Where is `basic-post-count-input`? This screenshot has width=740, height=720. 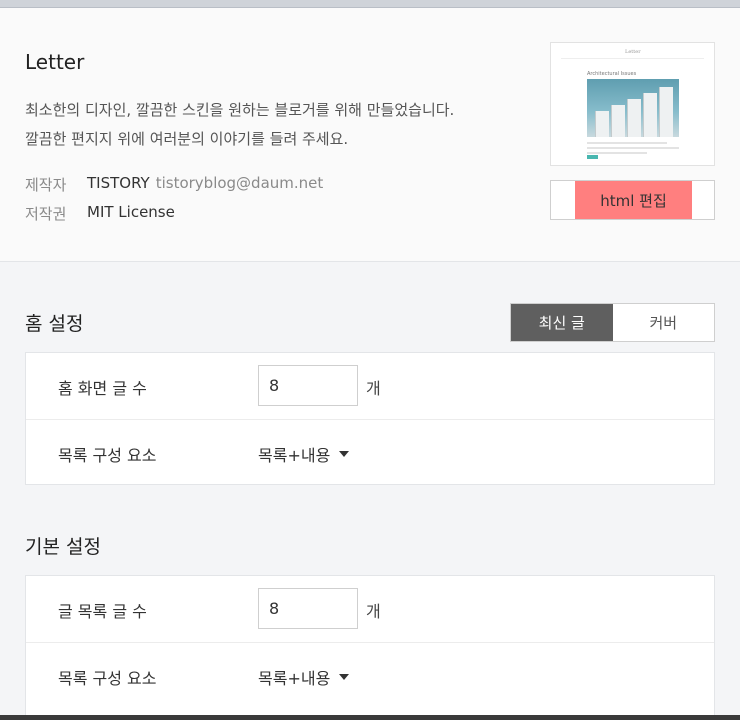
basic-post-count-input is located at coordinates (308, 608).